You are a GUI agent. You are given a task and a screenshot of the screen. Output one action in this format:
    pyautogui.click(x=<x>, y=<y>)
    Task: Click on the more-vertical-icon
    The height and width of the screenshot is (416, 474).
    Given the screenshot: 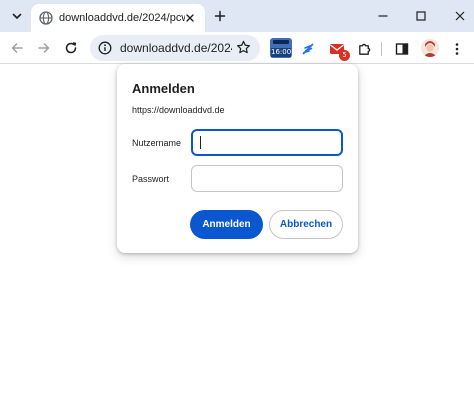 What is the action you would take?
    pyautogui.click(x=457, y=49)
    